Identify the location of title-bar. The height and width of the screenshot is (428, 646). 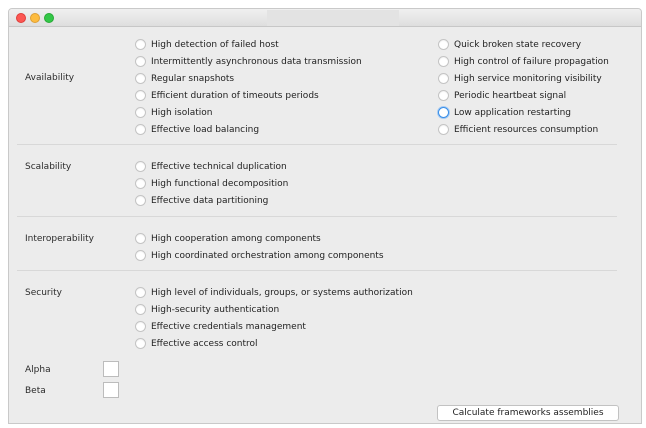
(325, 18).